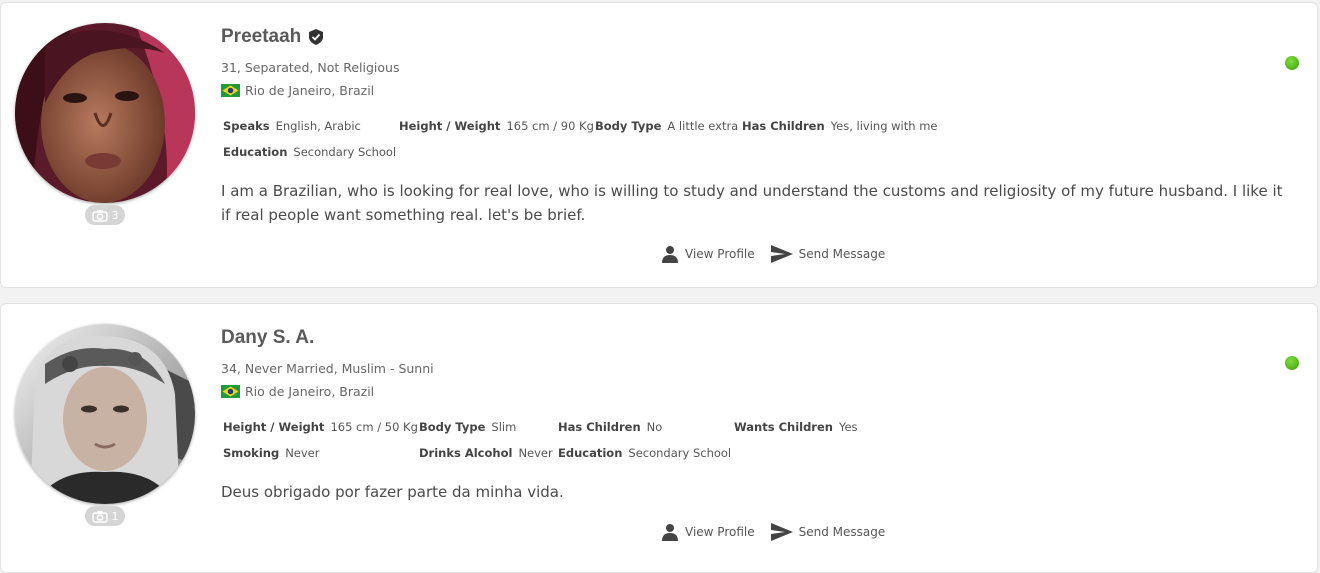 This screenshot has height=573, width=1320. Describe the element at coordinates (796, 427) in the screenshot. I see `attr-wants-children: Wants Children Yes` at that location.